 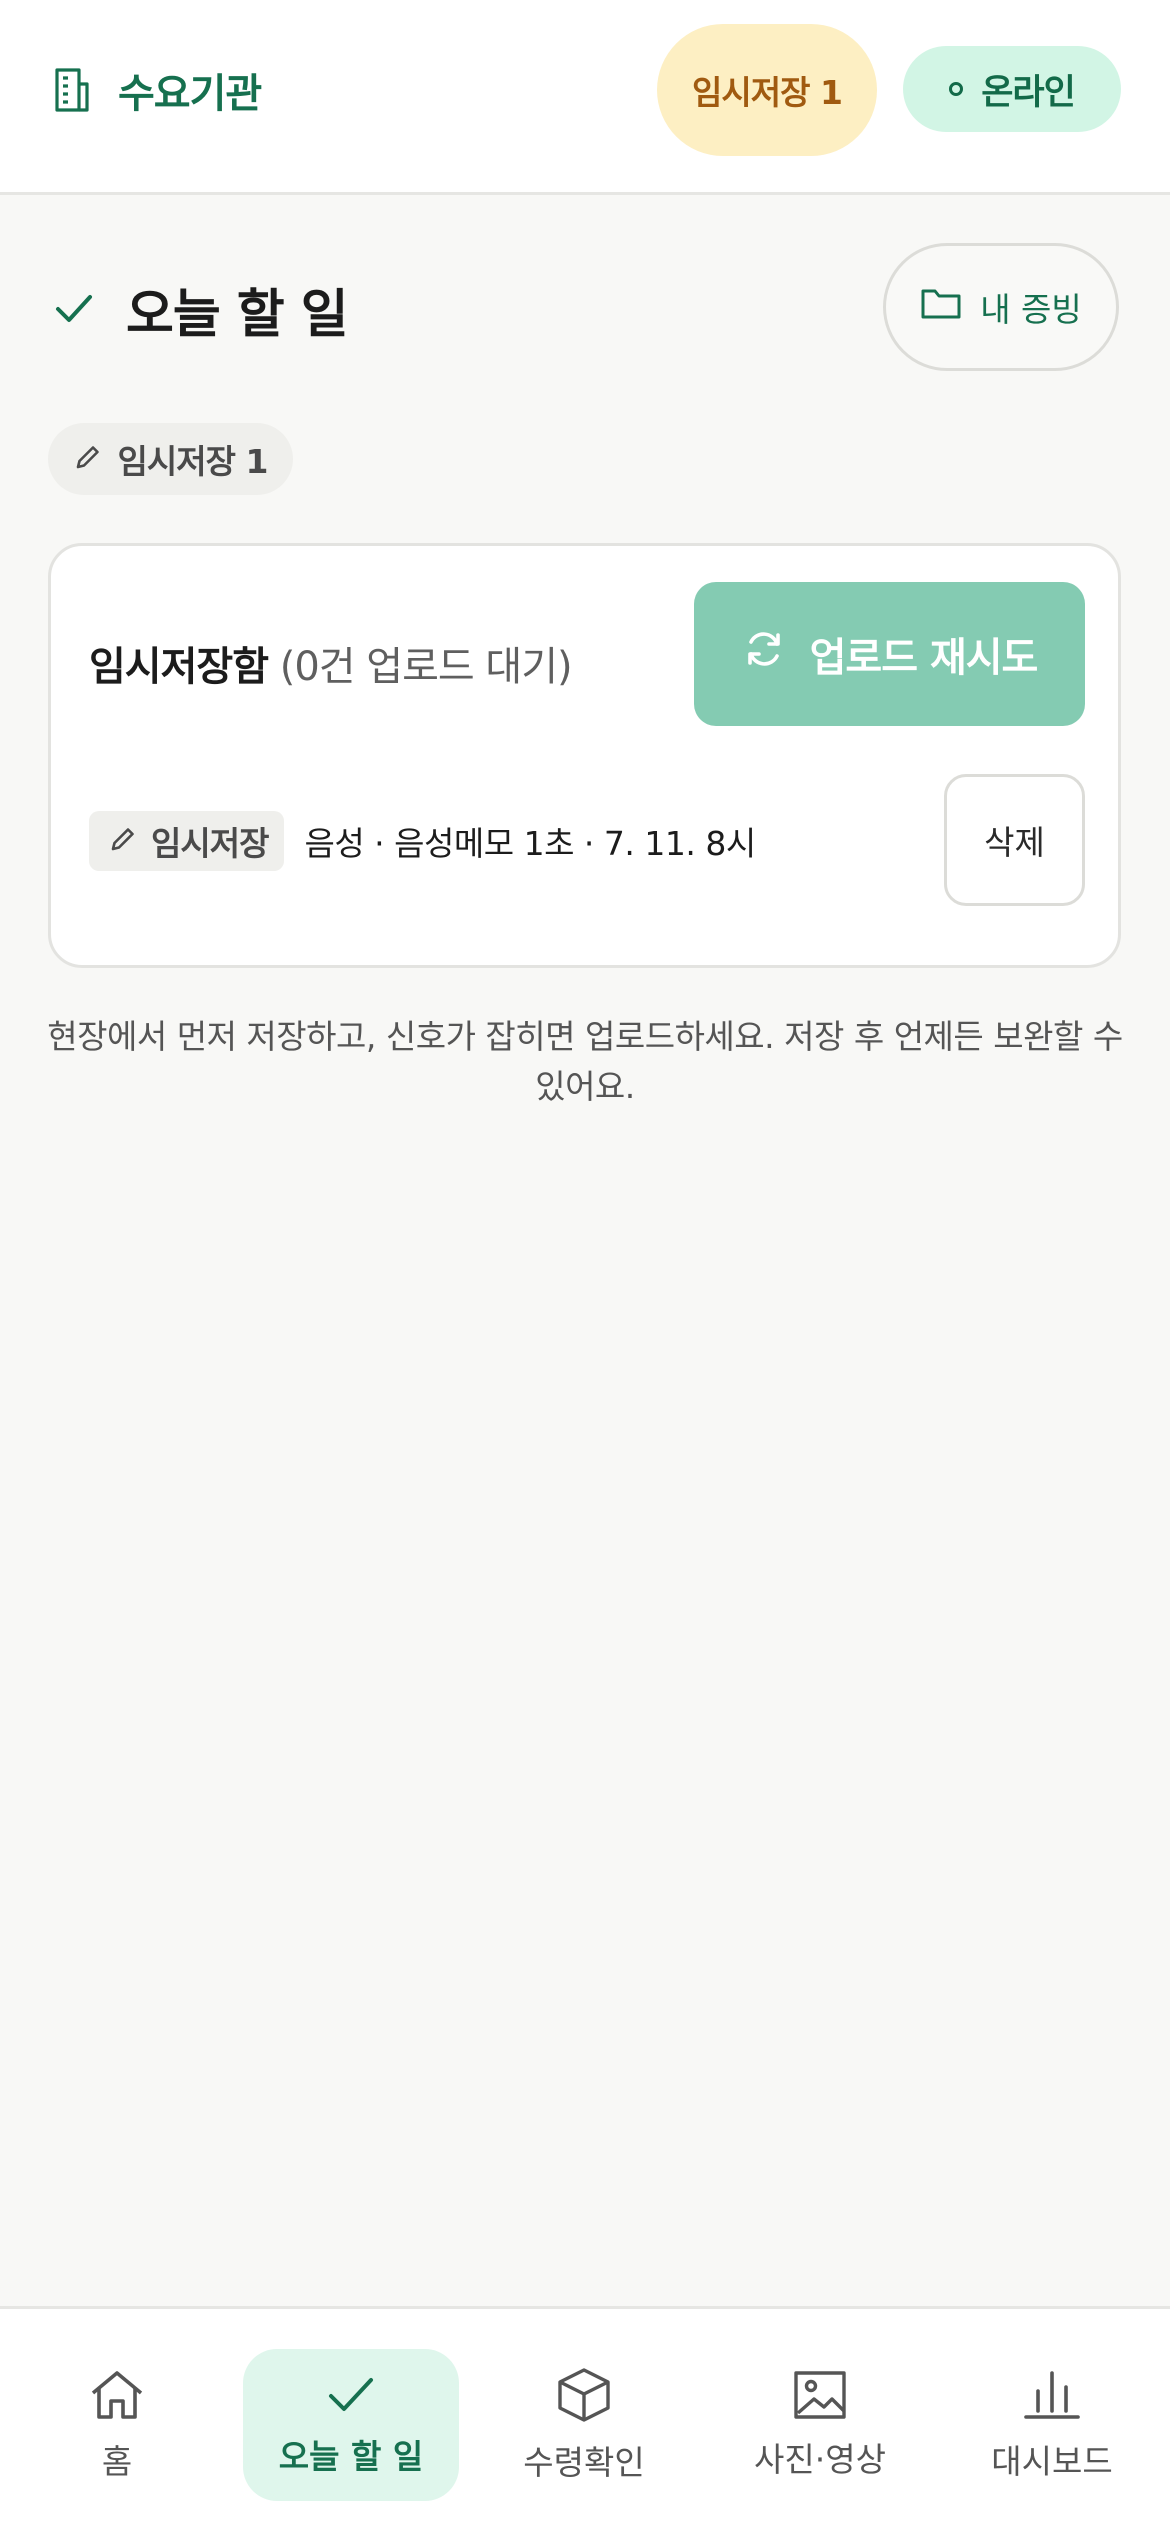 What do you see at coordinates (1052, 2395) in the screenshot?
I see `bar-chart-icon` at bounding box center [1052, 2395].